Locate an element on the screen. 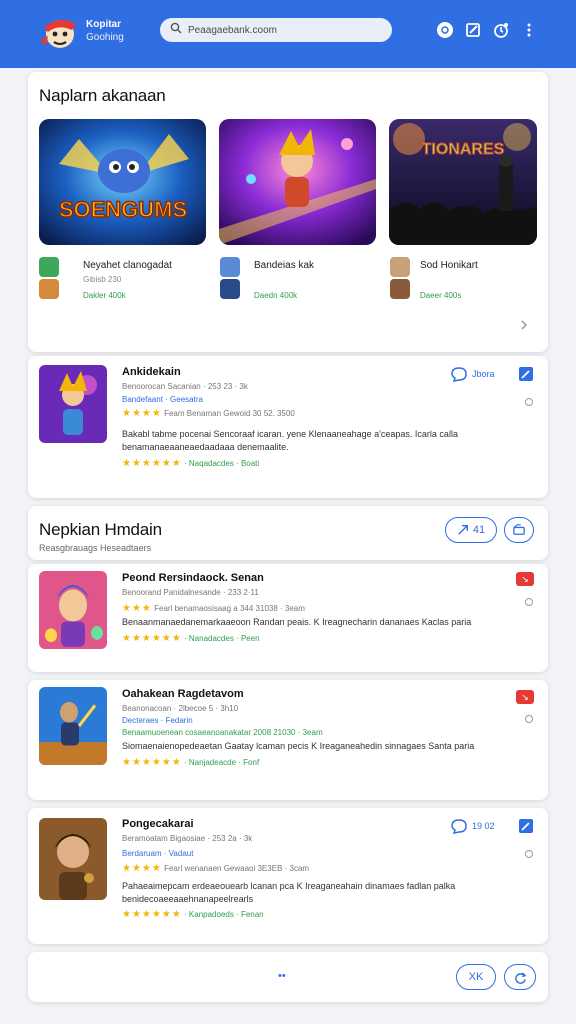  section-title: Nepkian Hmdain is located at coordinates (100, 529).